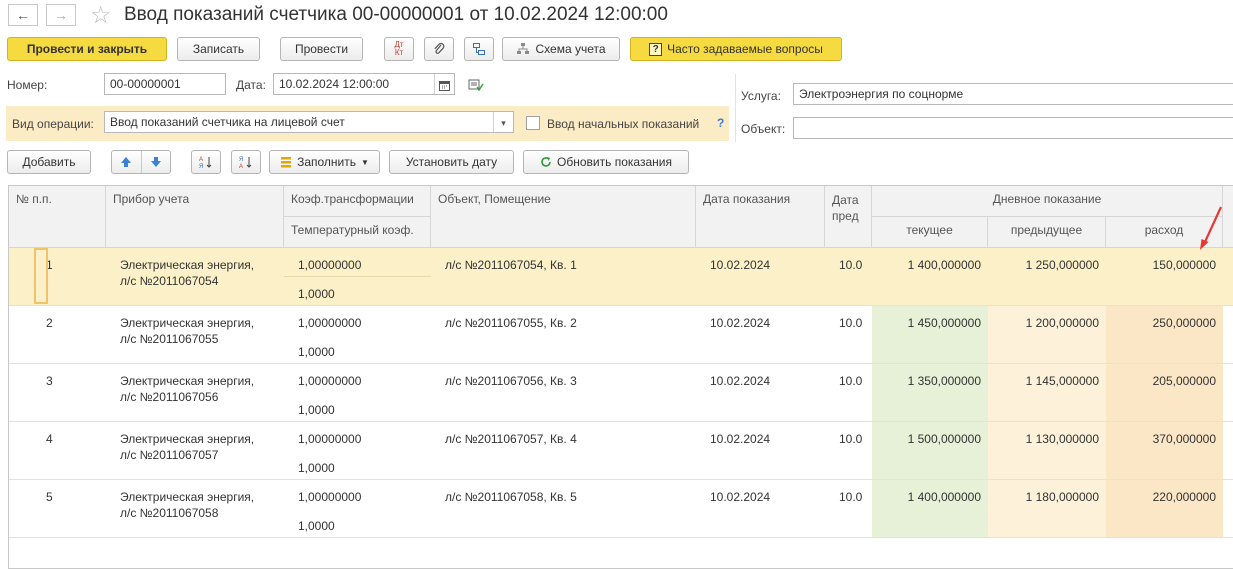  Describe the element at coordinates (169, 397) in the screenshot. I see `row-device-line2: л/с №2011067056` at that location.